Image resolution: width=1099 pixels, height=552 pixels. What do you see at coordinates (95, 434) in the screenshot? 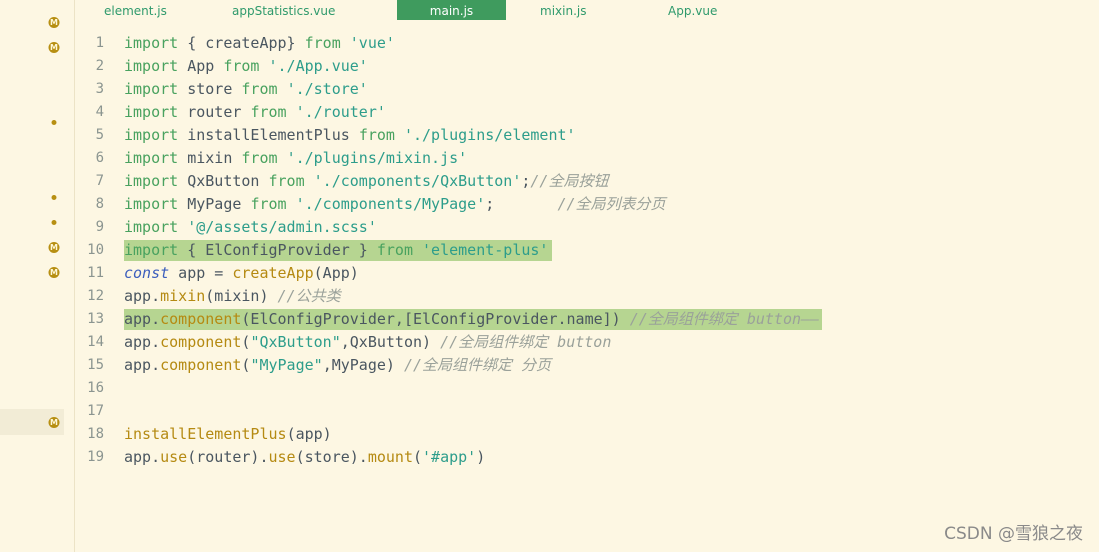
I see `line-number: 18` at bounding box center [95, 434].